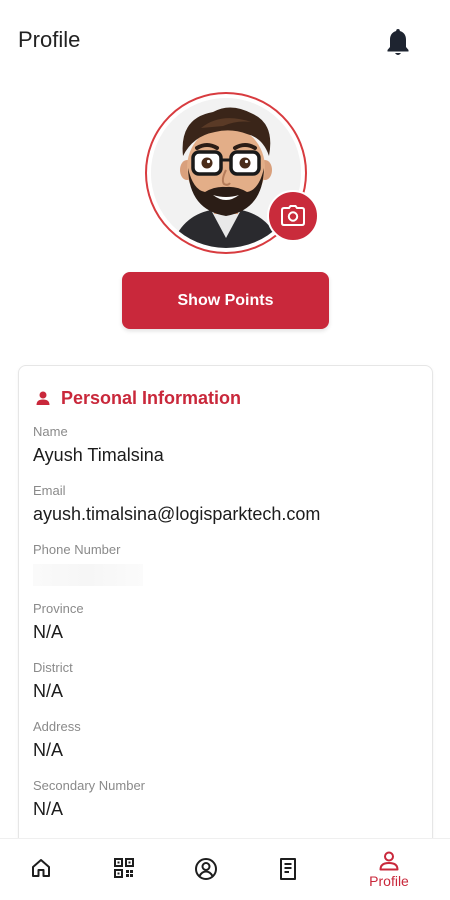 Image resolution: width=450 pixels, height=900 pixels. I want to click on field-label: District, so click(53, 667).